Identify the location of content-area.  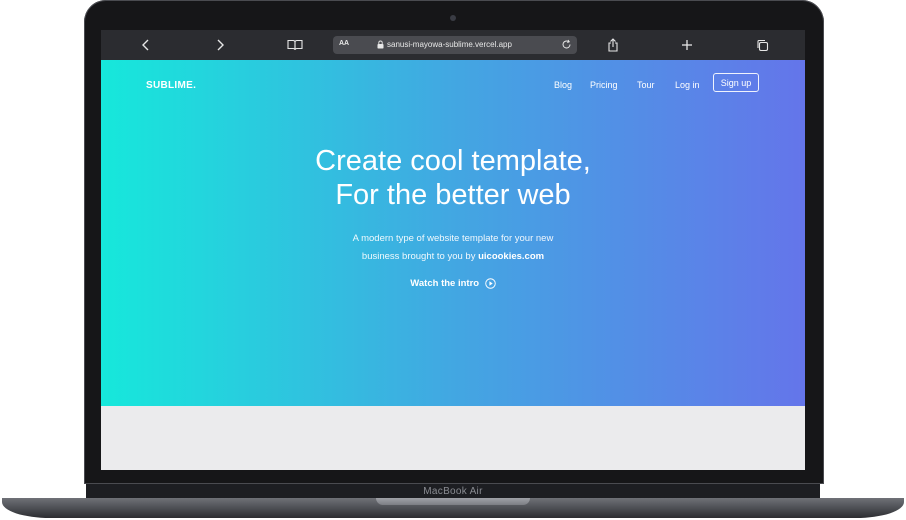
(453, 438).